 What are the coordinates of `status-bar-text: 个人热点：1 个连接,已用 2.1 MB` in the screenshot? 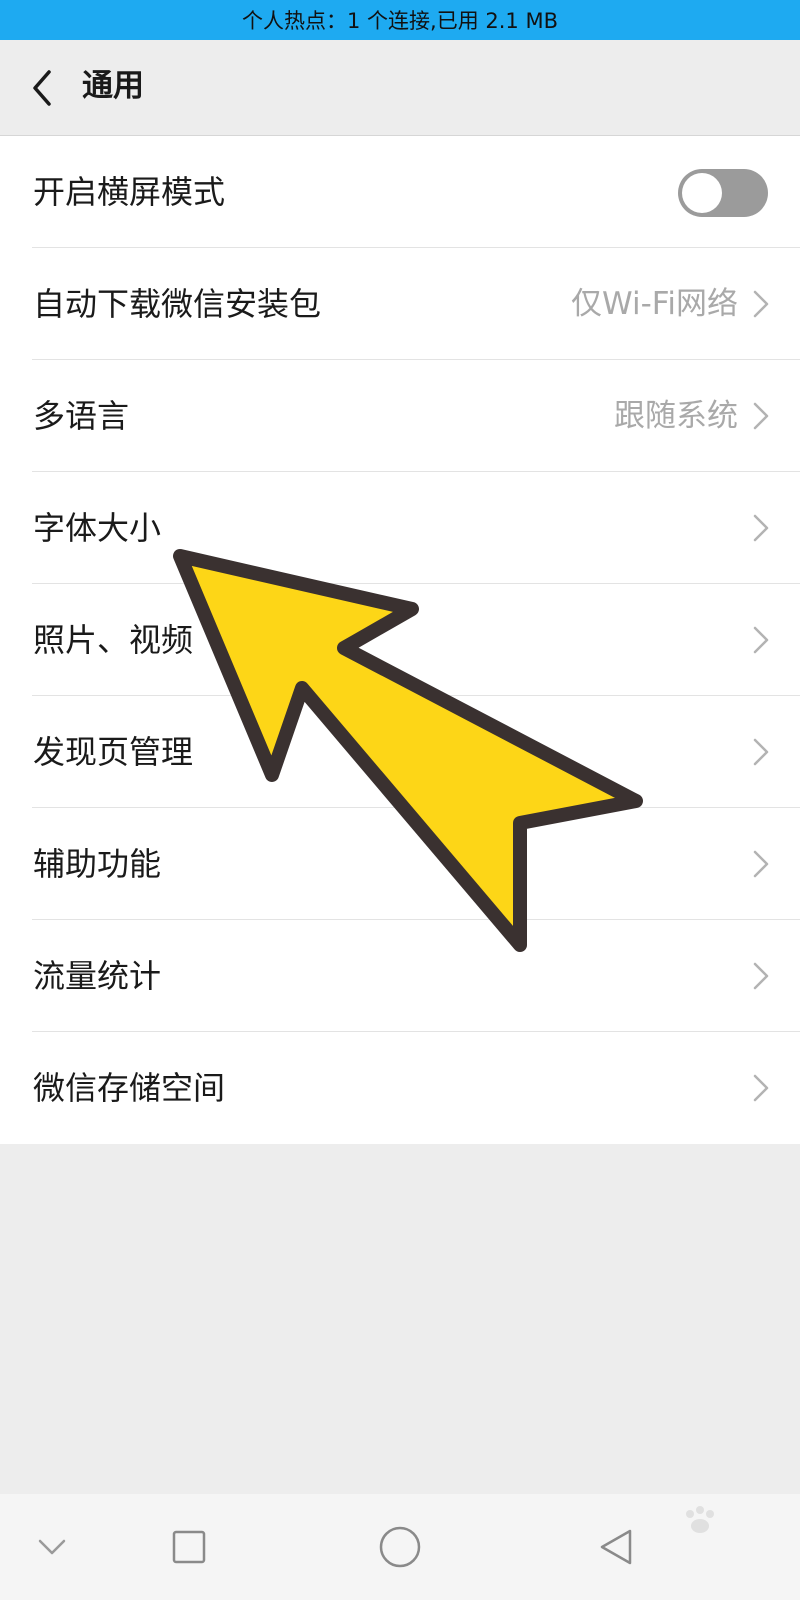 It's located at (400, 21).